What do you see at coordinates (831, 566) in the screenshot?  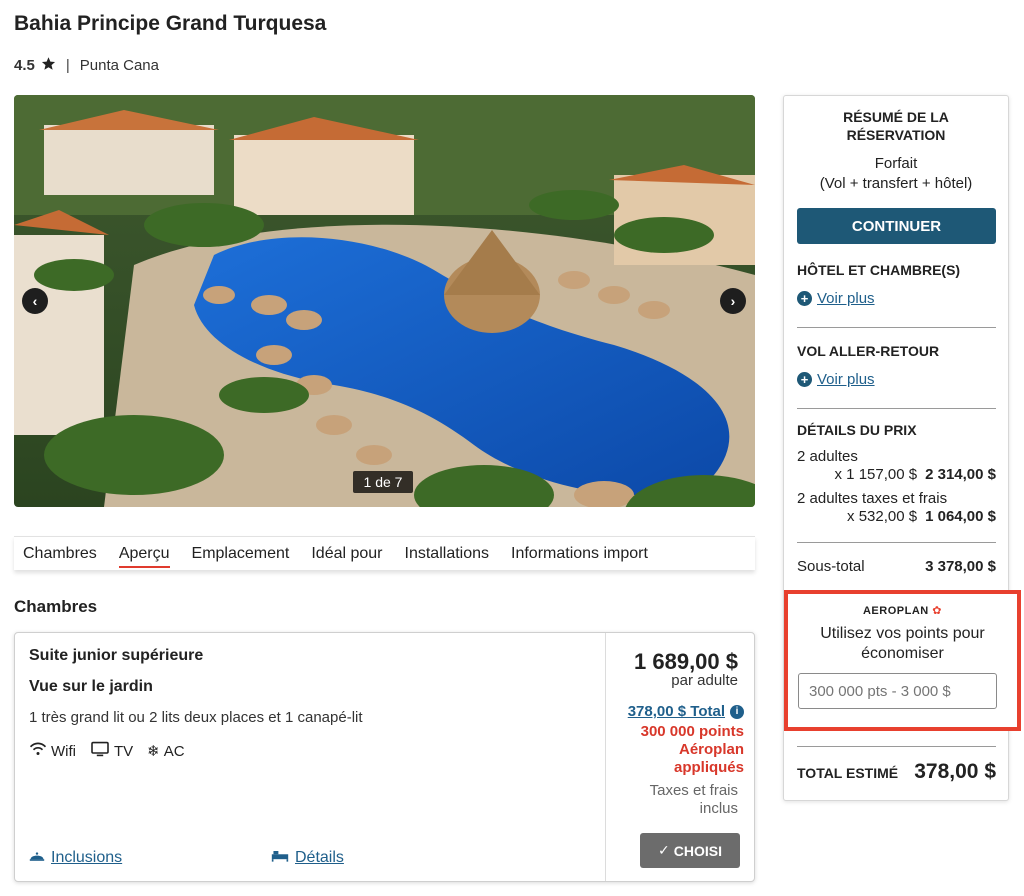 I see `subtotal-label: Sous-total` at bounding box center [831, 566].